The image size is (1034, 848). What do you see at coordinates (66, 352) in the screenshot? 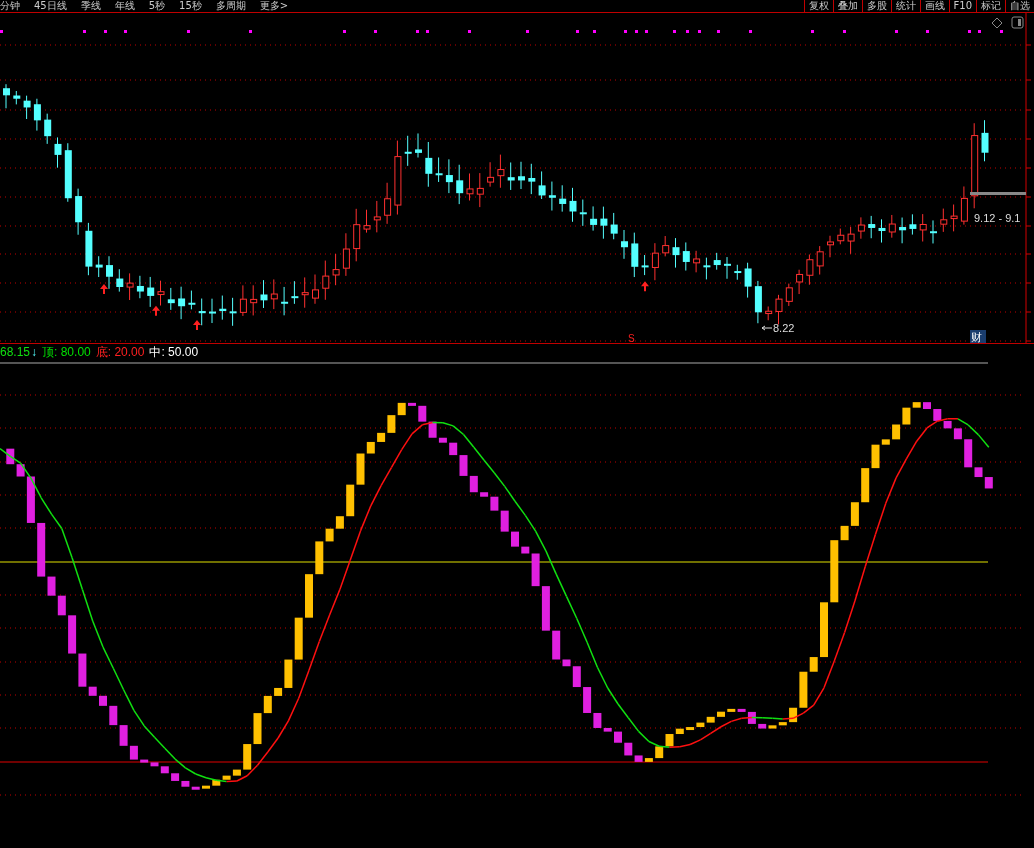
I see `legend-item: 顶: 80.00` at bounding box center [66, 352].